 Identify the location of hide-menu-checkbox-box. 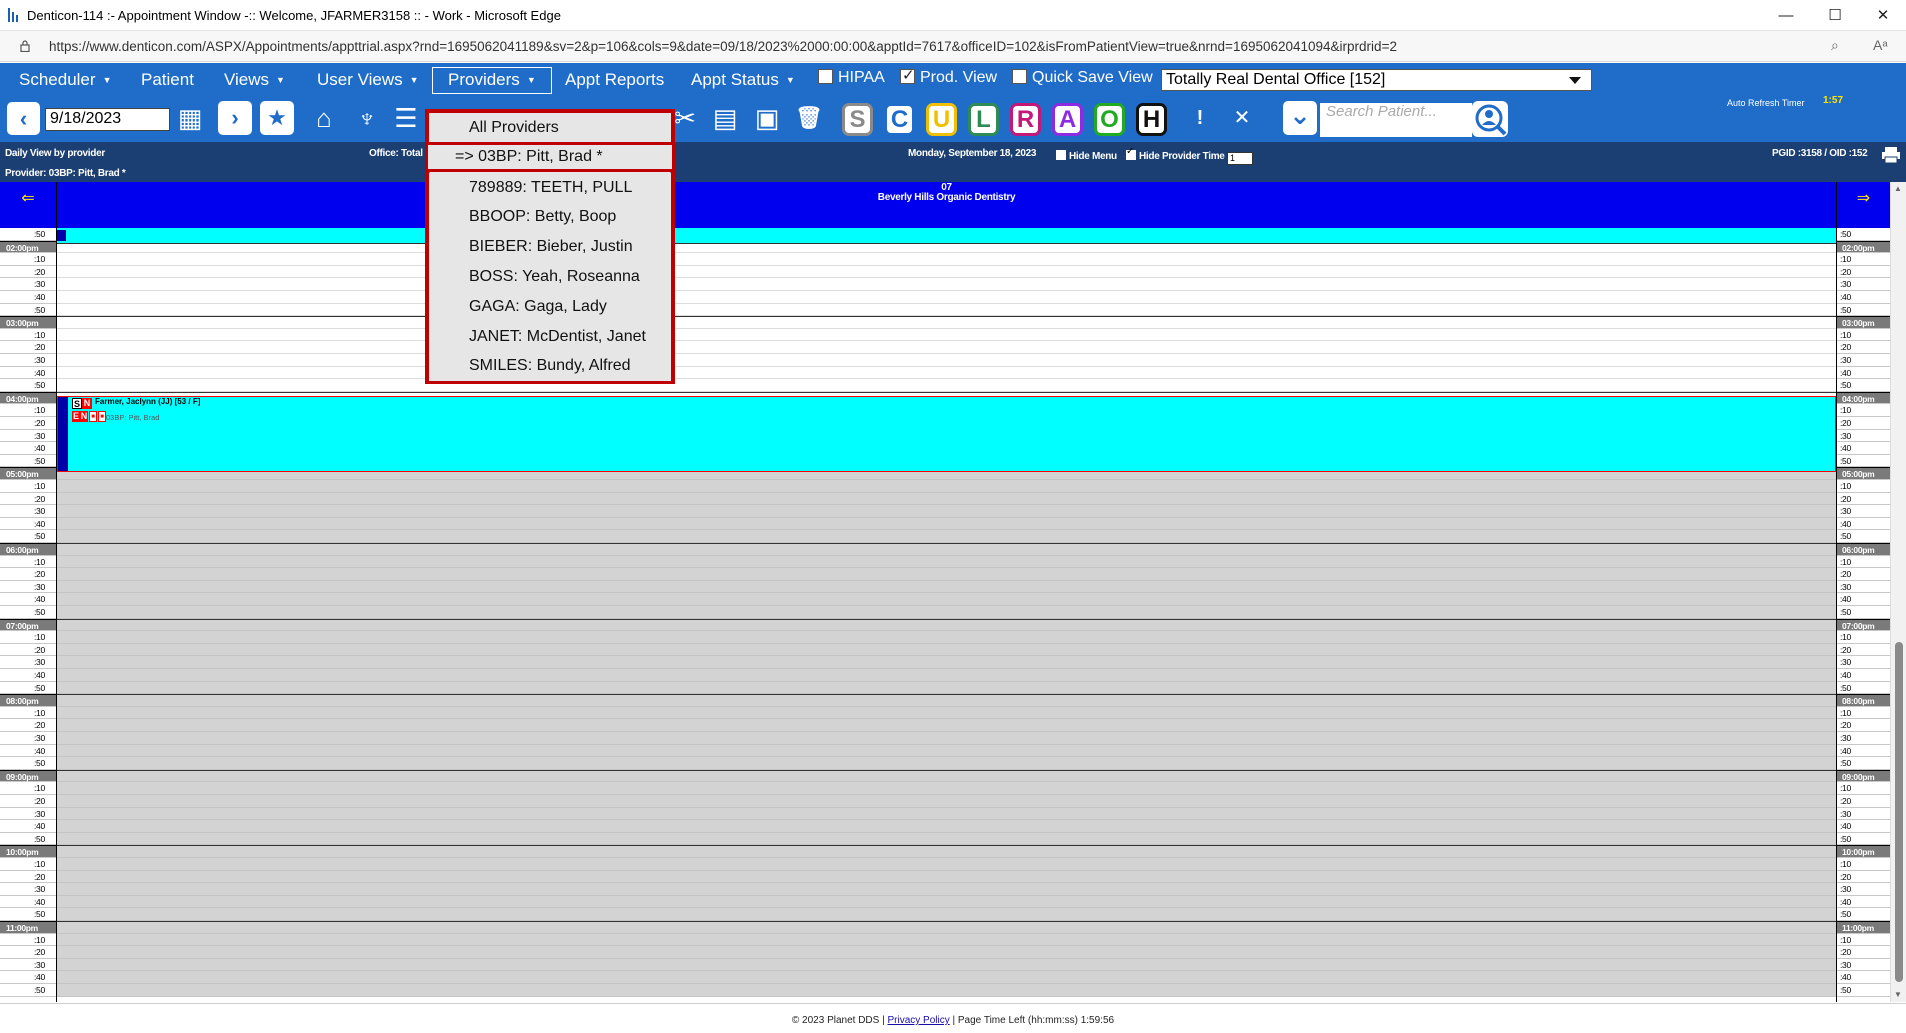
(1061, 155).